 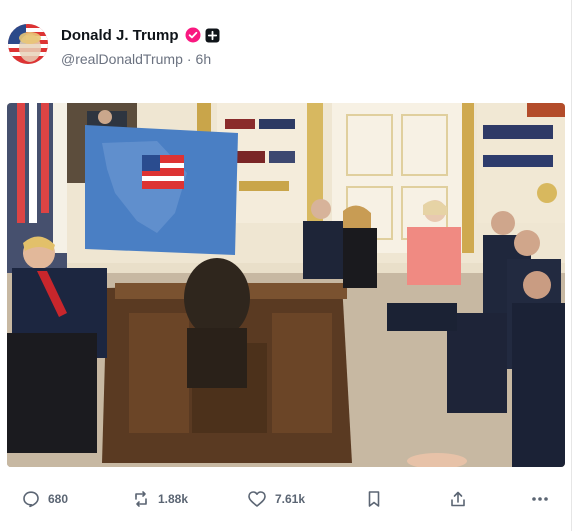 I want to click on plus-badge-icon, so click(x=212, y=35).